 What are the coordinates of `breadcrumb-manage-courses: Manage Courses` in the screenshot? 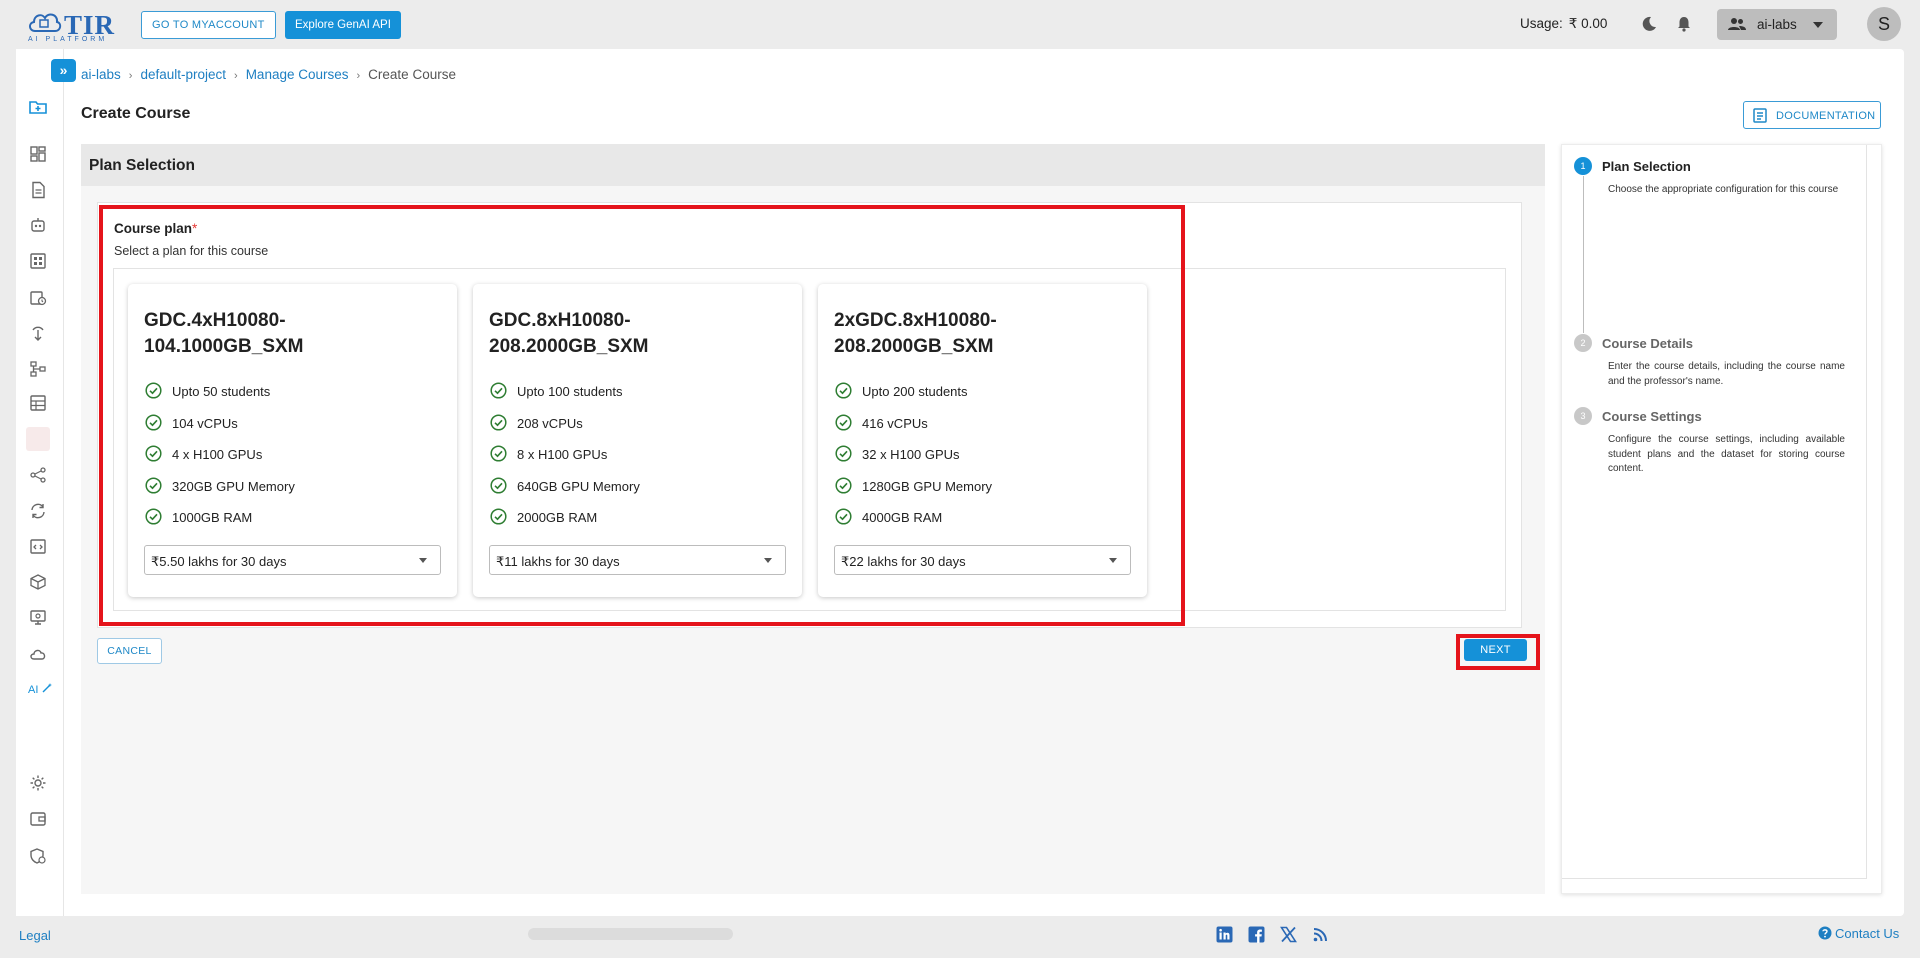 It's located at (297, 74).